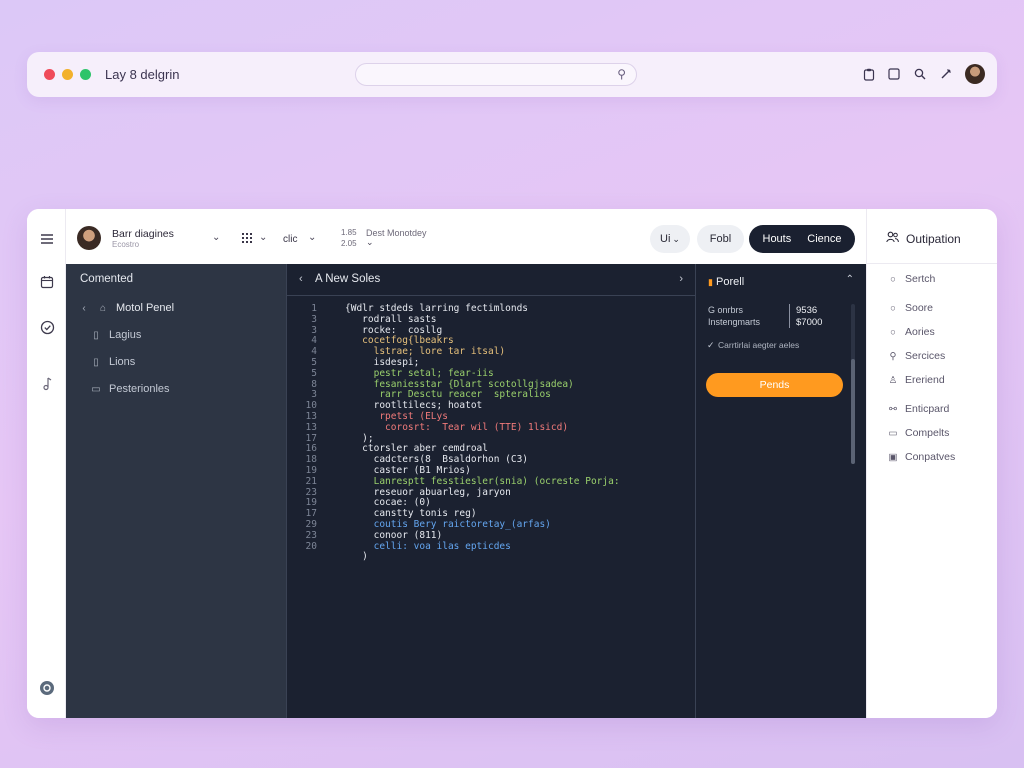  Describe the element at coordinates (390, 320) in the screenshot. I see `line-text: rodrall sasts` at that location.